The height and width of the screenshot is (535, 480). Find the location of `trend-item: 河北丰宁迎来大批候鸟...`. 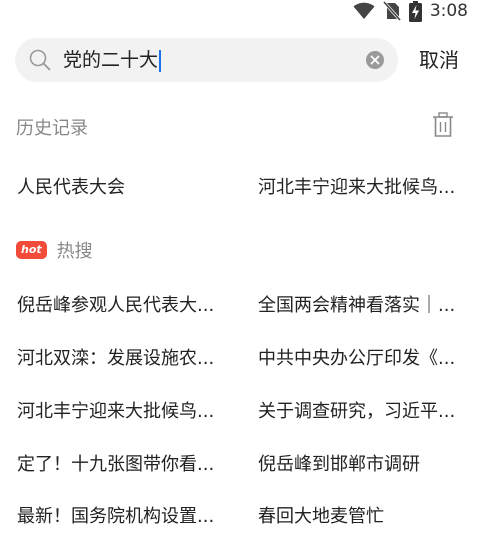

trend-item: 河北丰宁迎来大批候鸟... is located at coordinates (122, 410).